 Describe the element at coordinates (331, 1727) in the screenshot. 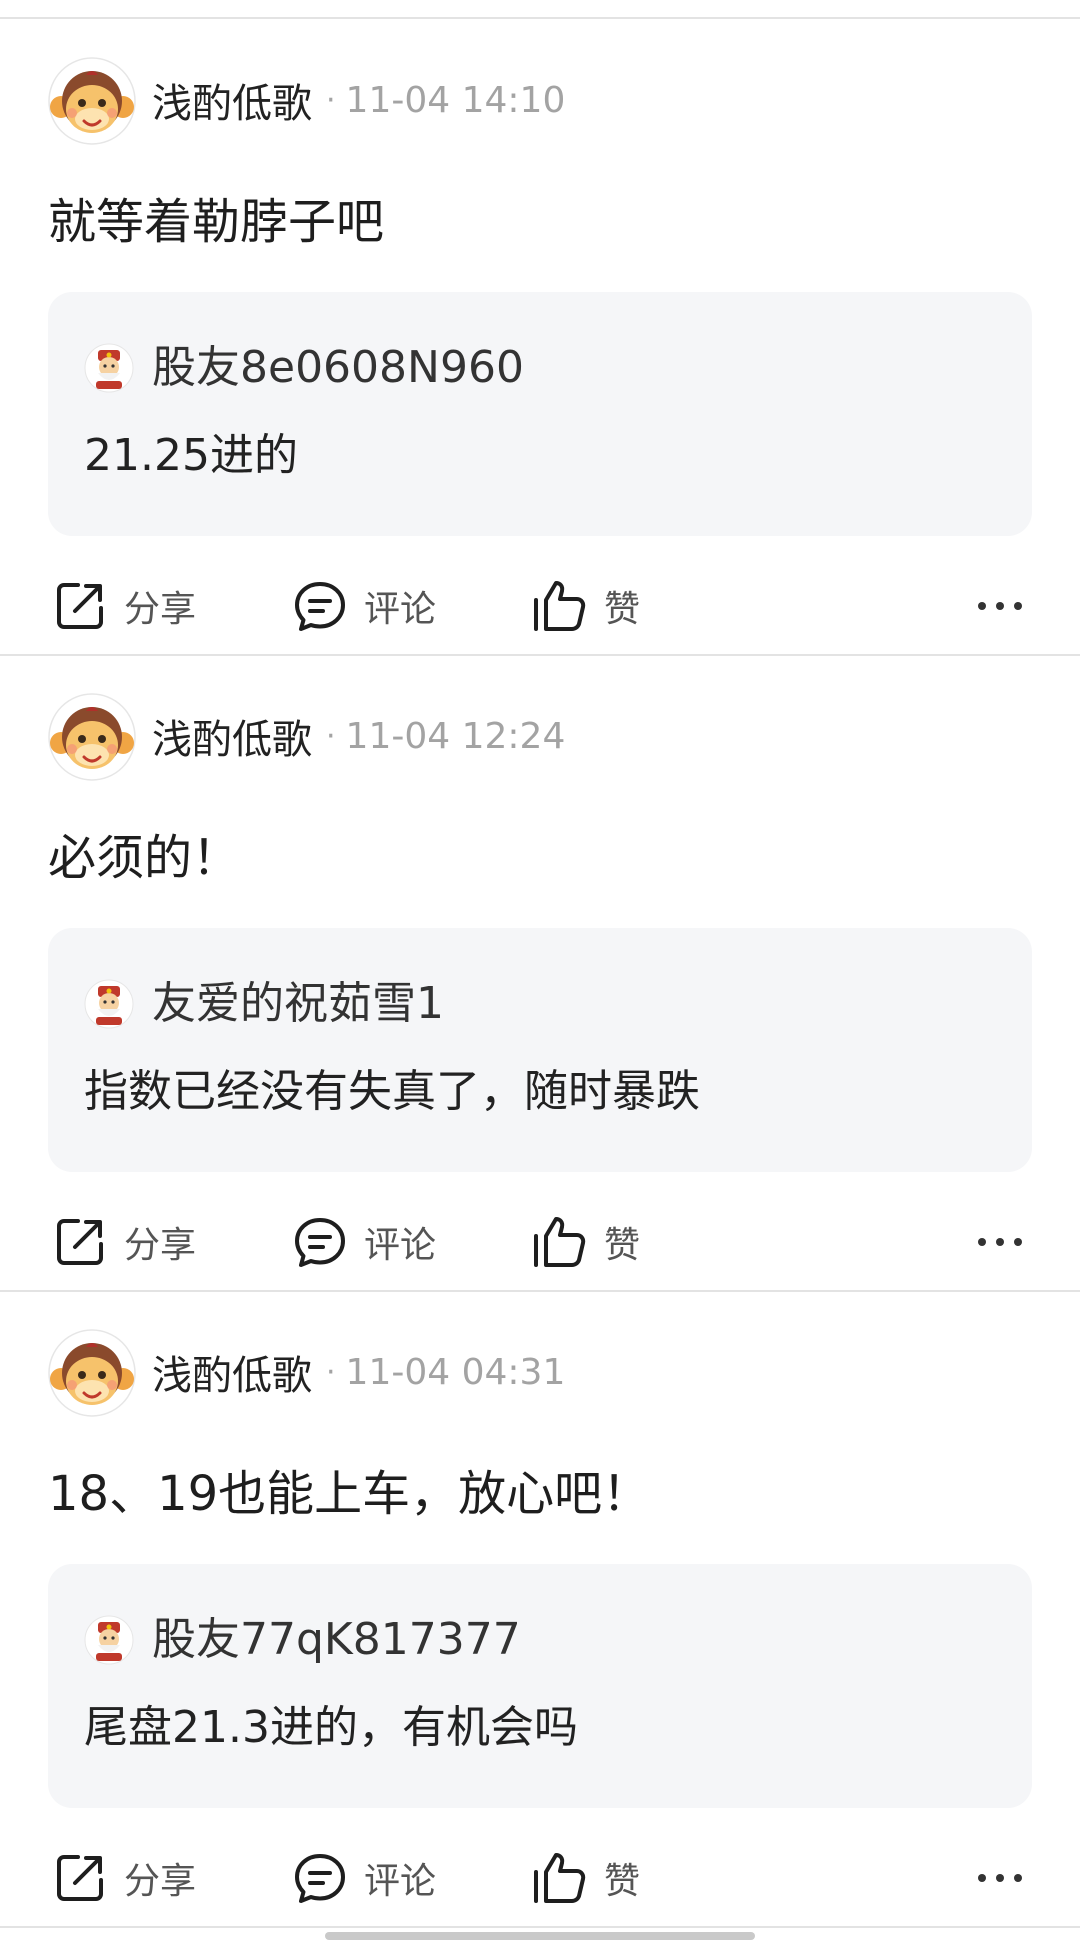

I see `quote-text: 尾盘21.3进的，有机会吗` at that location.